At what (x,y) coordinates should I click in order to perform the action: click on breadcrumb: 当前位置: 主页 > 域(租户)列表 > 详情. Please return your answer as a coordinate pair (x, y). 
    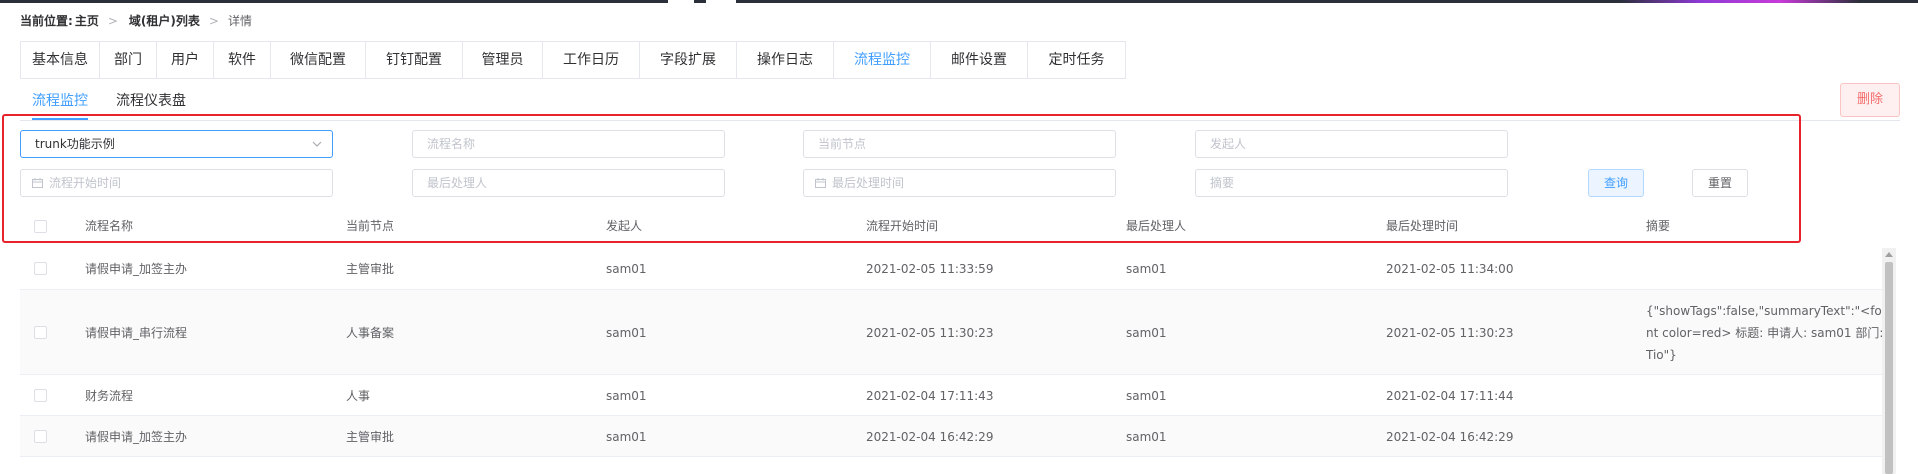
    Looking at the image, I should click on (136, 21).